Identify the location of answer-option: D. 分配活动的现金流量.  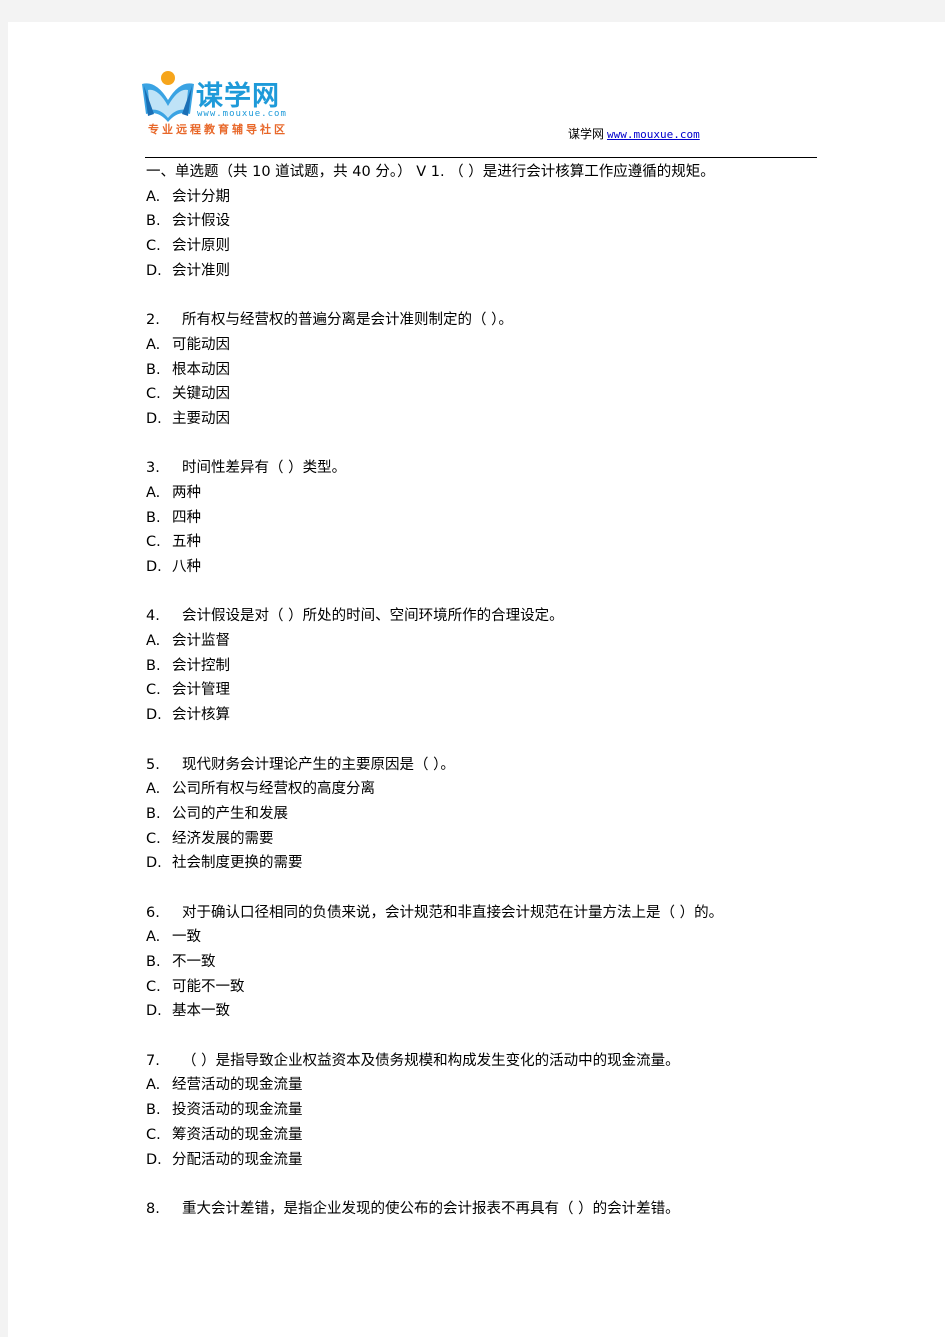
(486, 1160).